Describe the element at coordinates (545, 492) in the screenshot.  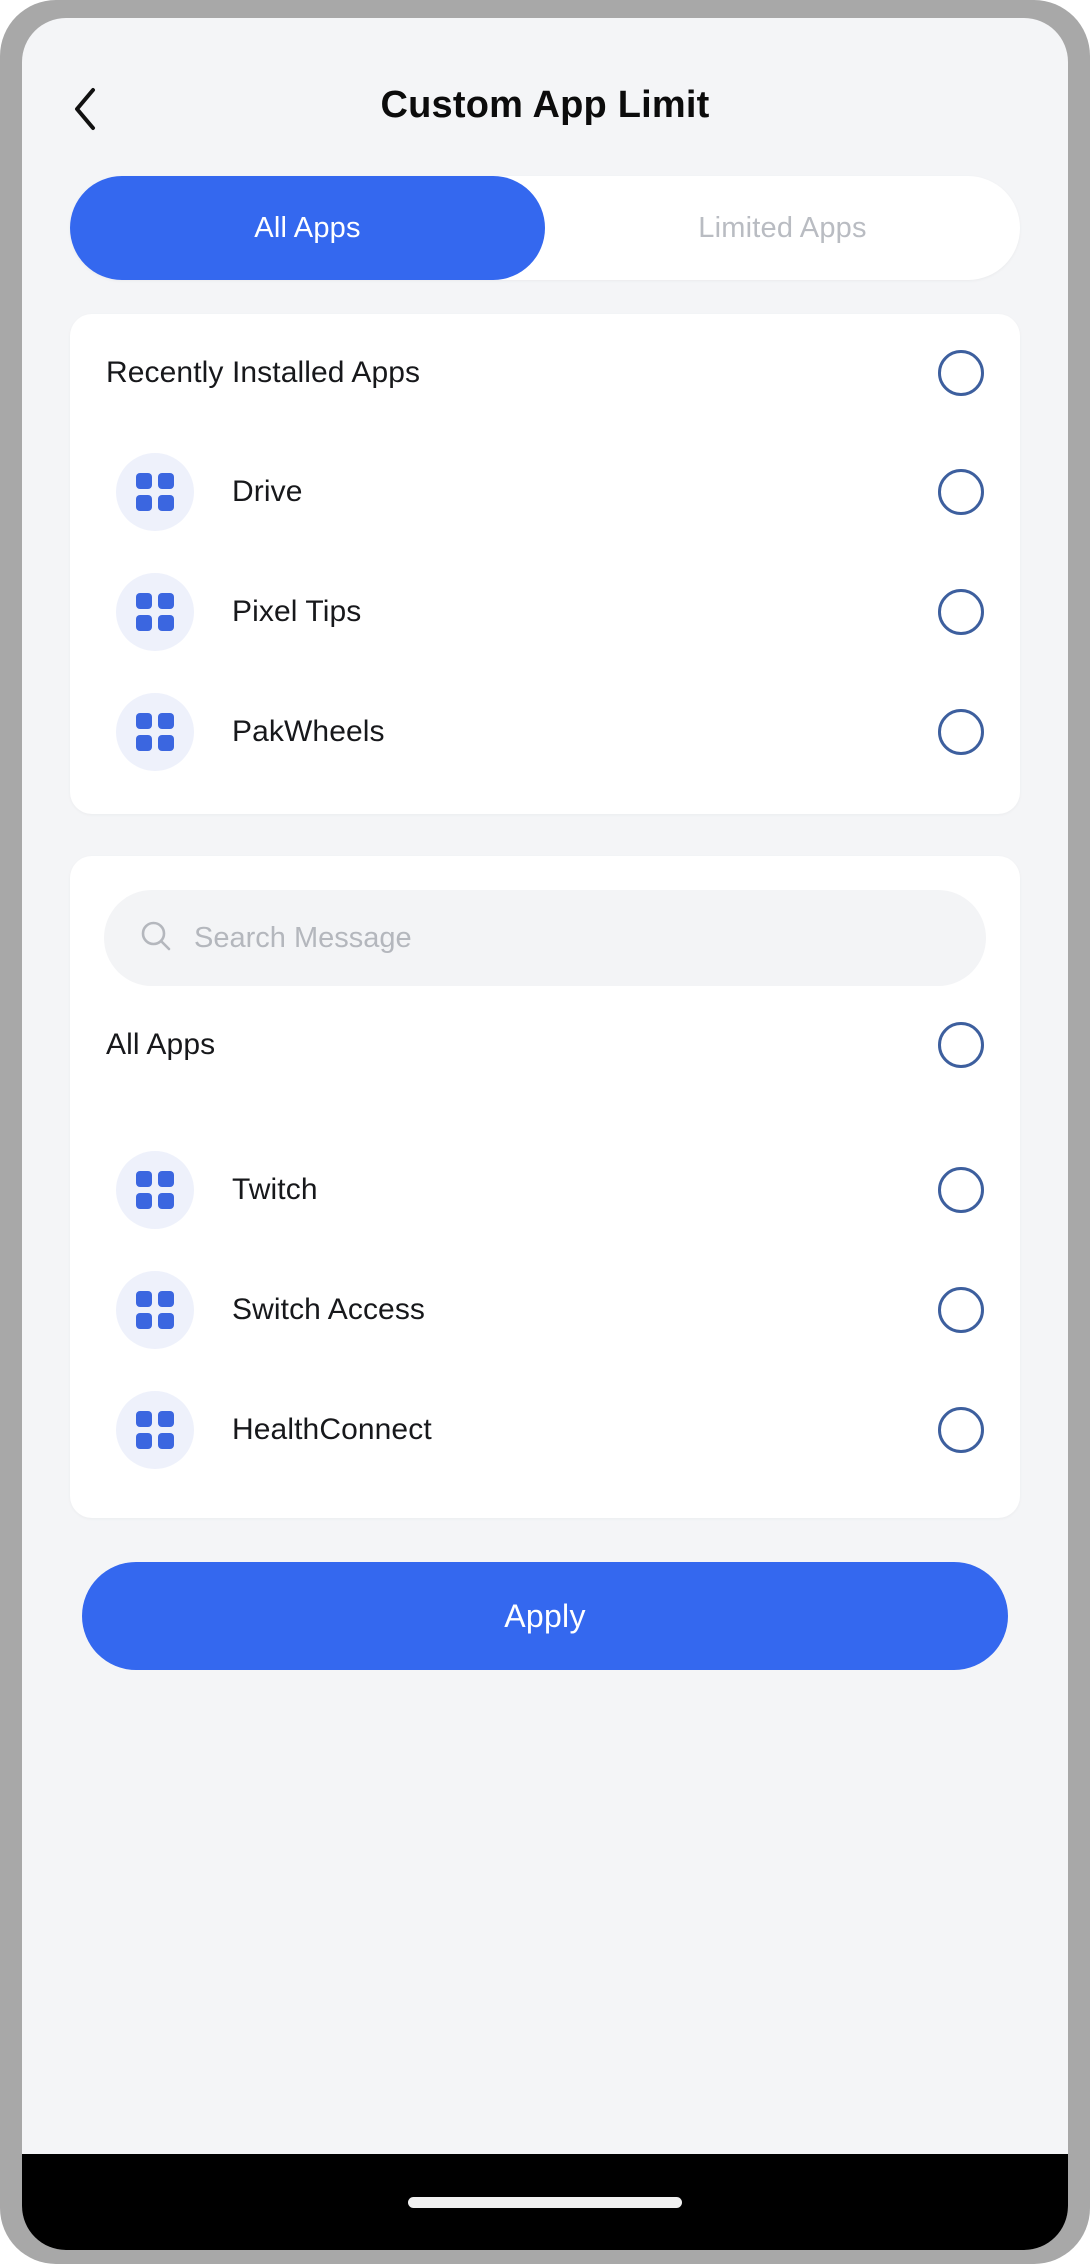
I see `app-row-drive: Drive` at that location.